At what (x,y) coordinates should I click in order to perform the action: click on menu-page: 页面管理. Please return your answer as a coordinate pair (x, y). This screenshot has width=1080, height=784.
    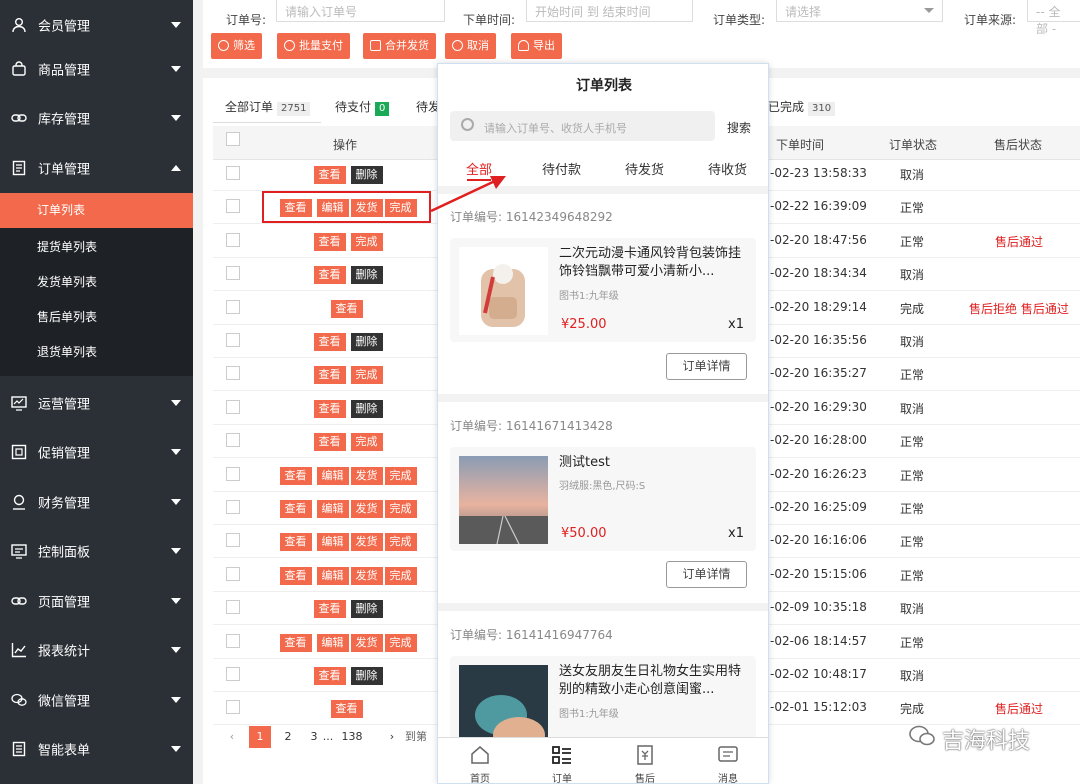
    Looking at the image, I should click on (96, 600).